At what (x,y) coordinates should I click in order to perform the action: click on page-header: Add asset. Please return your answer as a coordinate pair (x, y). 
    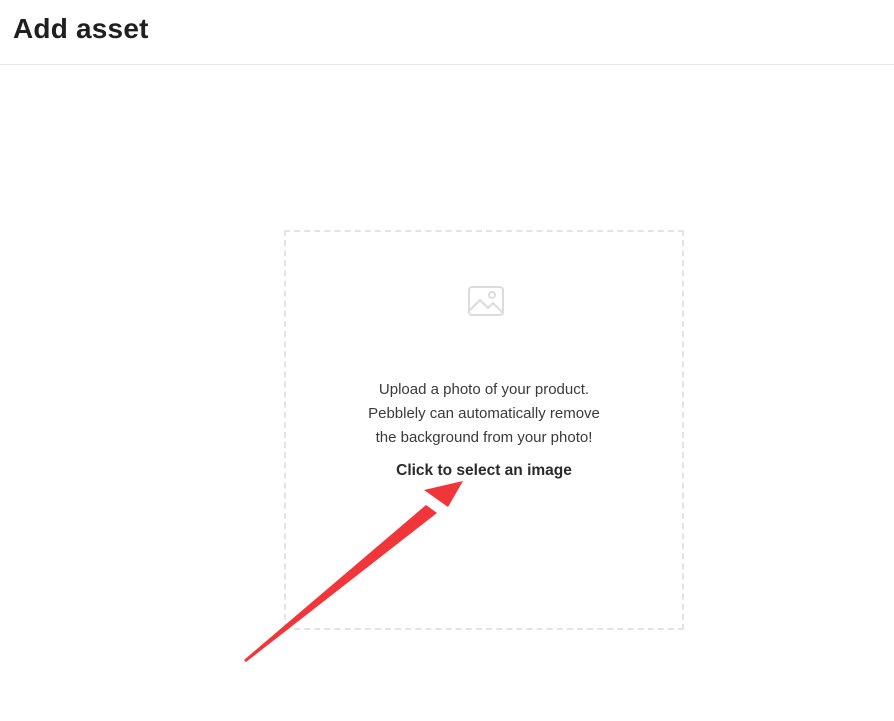
    Looking at the image, I should click on (447, 32).